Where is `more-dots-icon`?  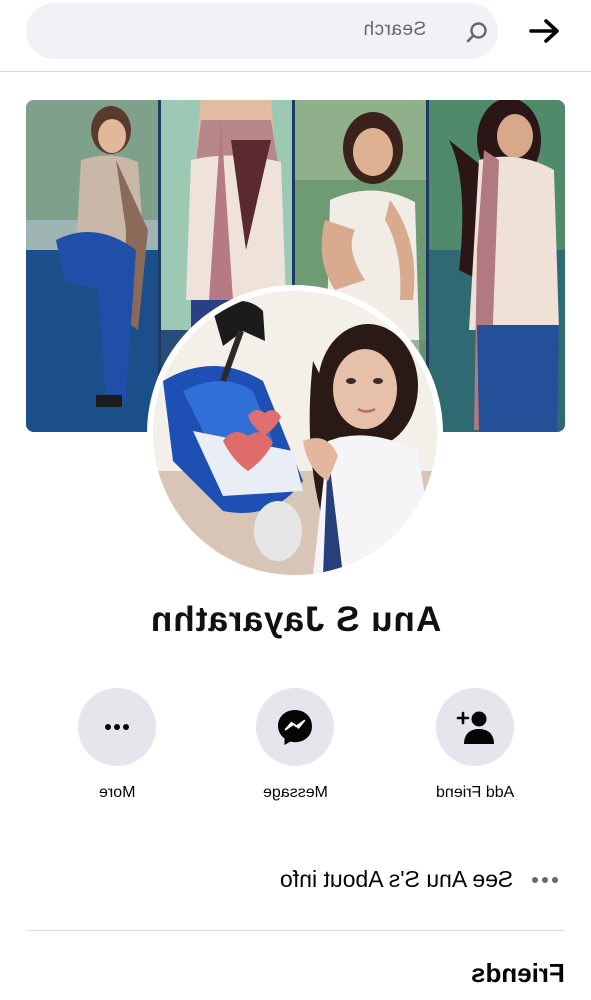 more-dots-icon is located at coordinates (545, 880).